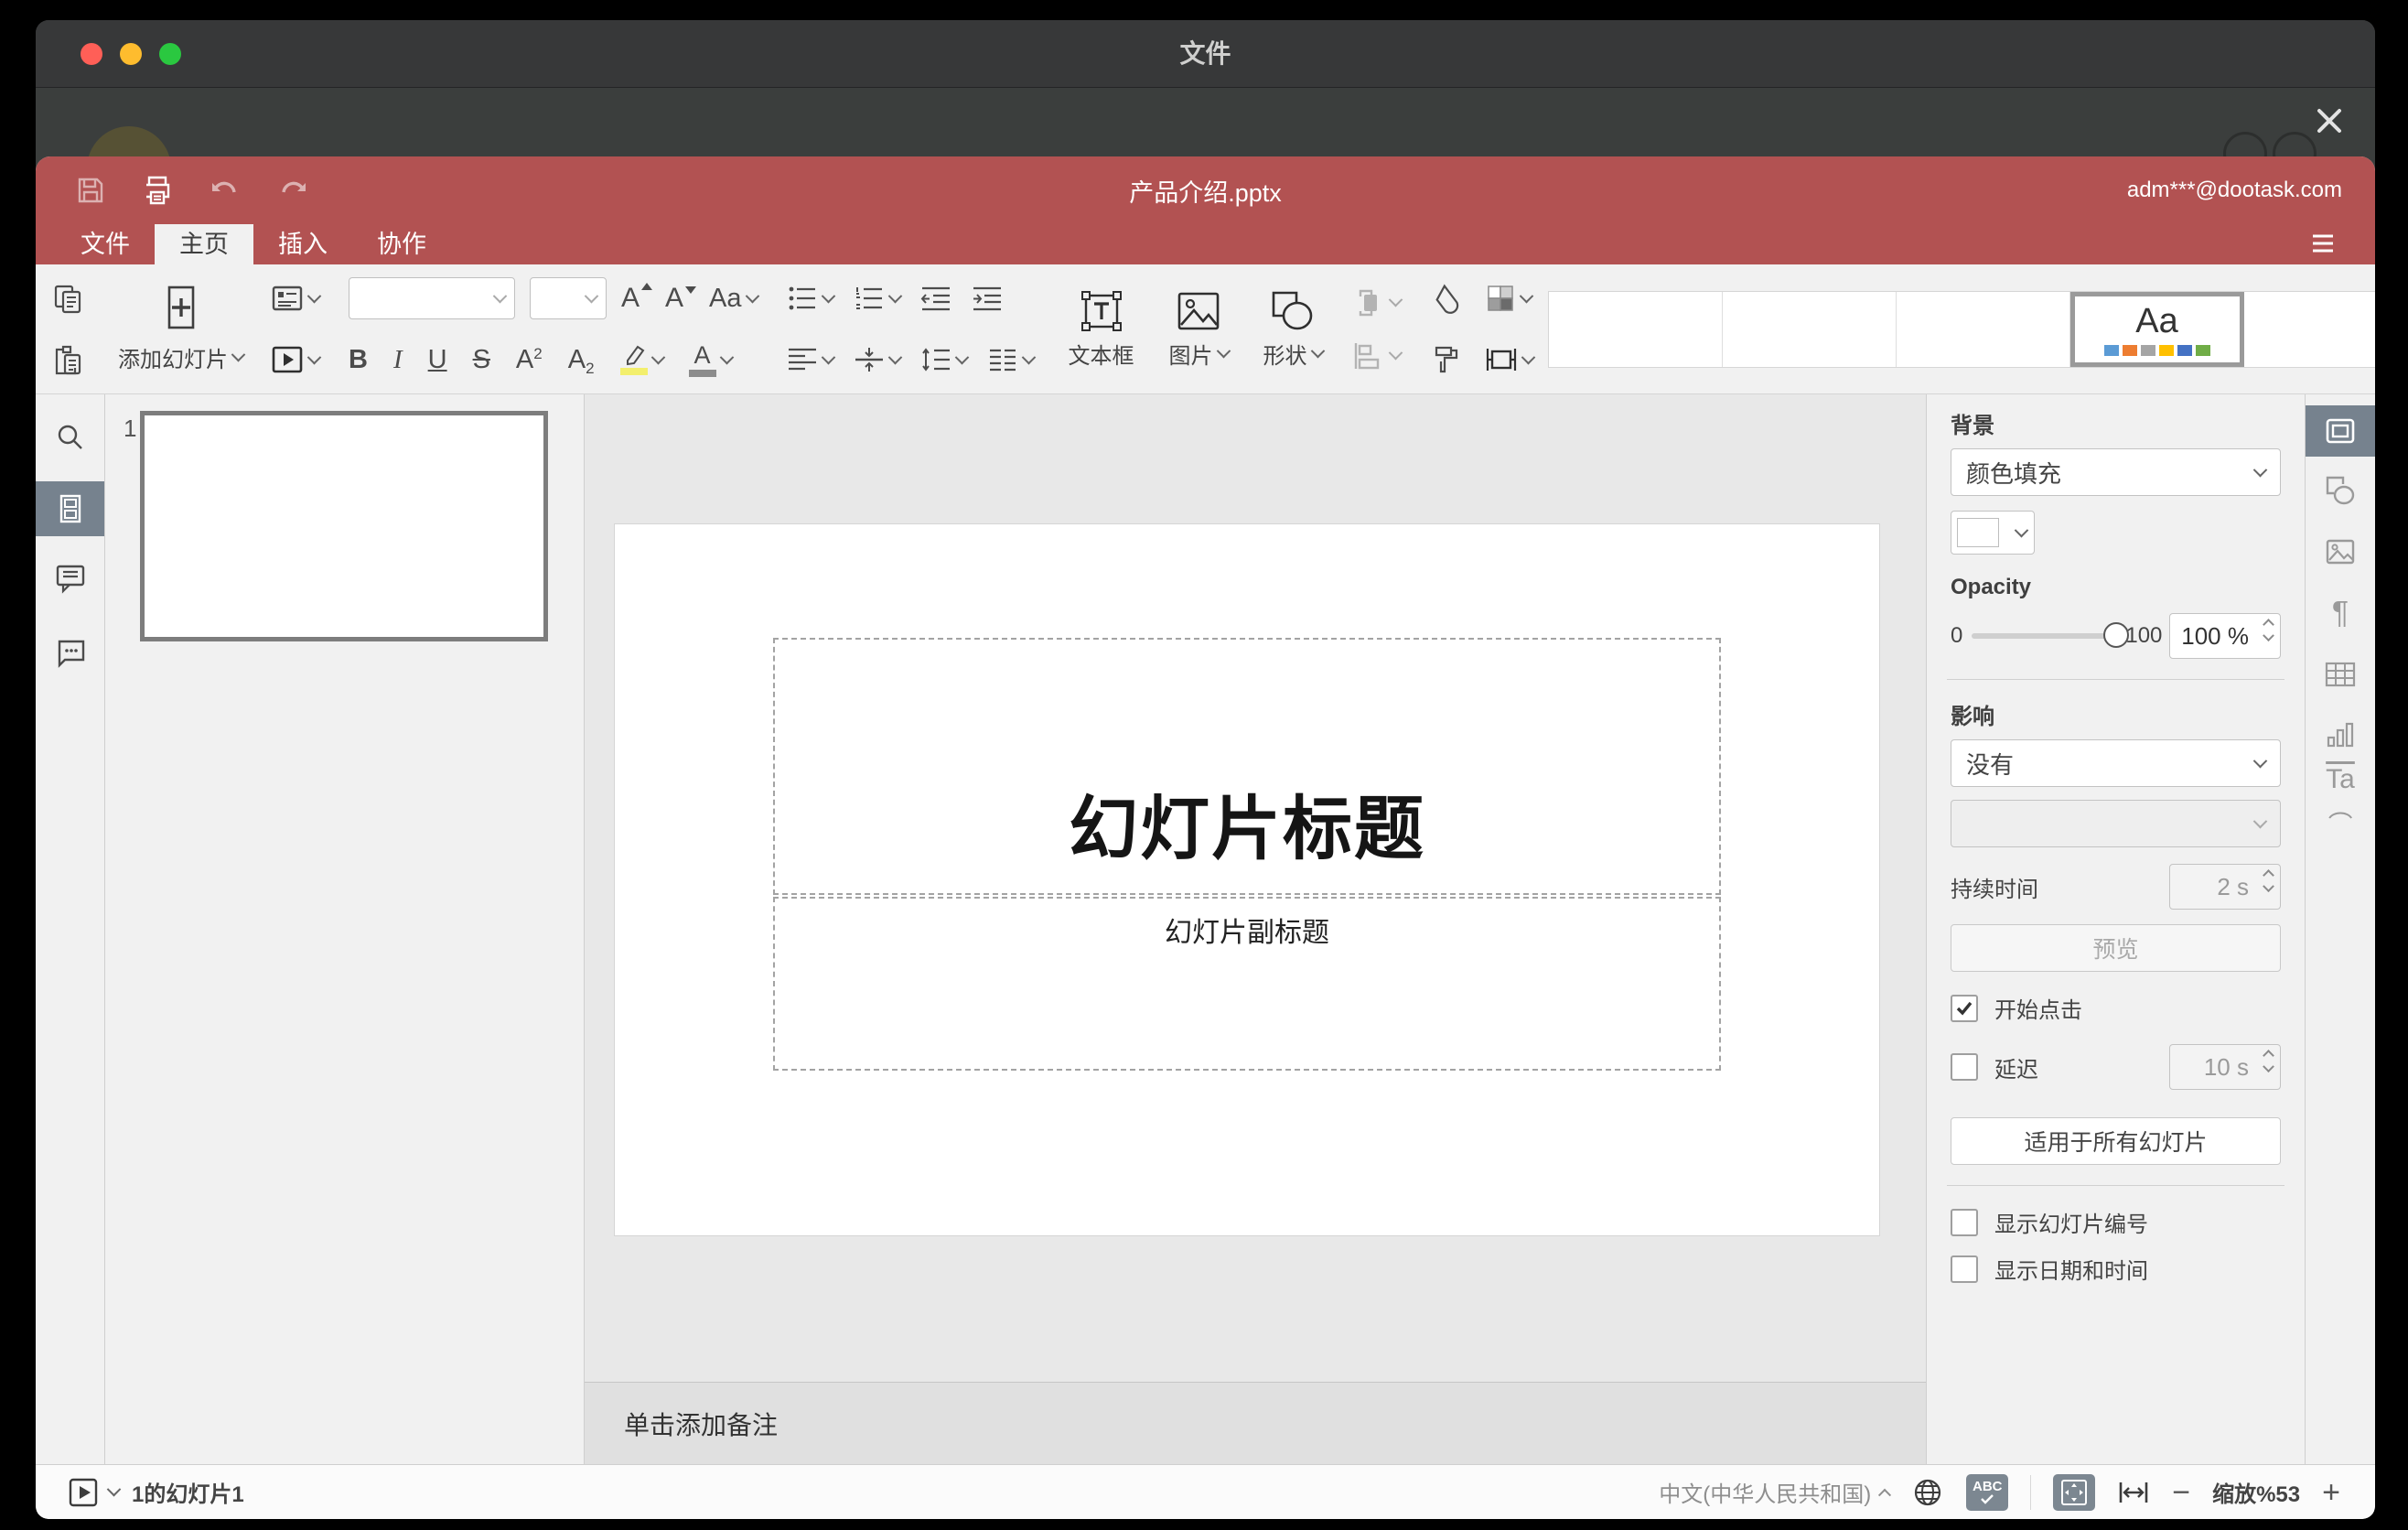 Image resolution: width=2408 pixels, height=1530 pixels. Describe the element at coordinates (1964, 1008) in the screenshot. I see `start-on-click-checkbox` at that location.